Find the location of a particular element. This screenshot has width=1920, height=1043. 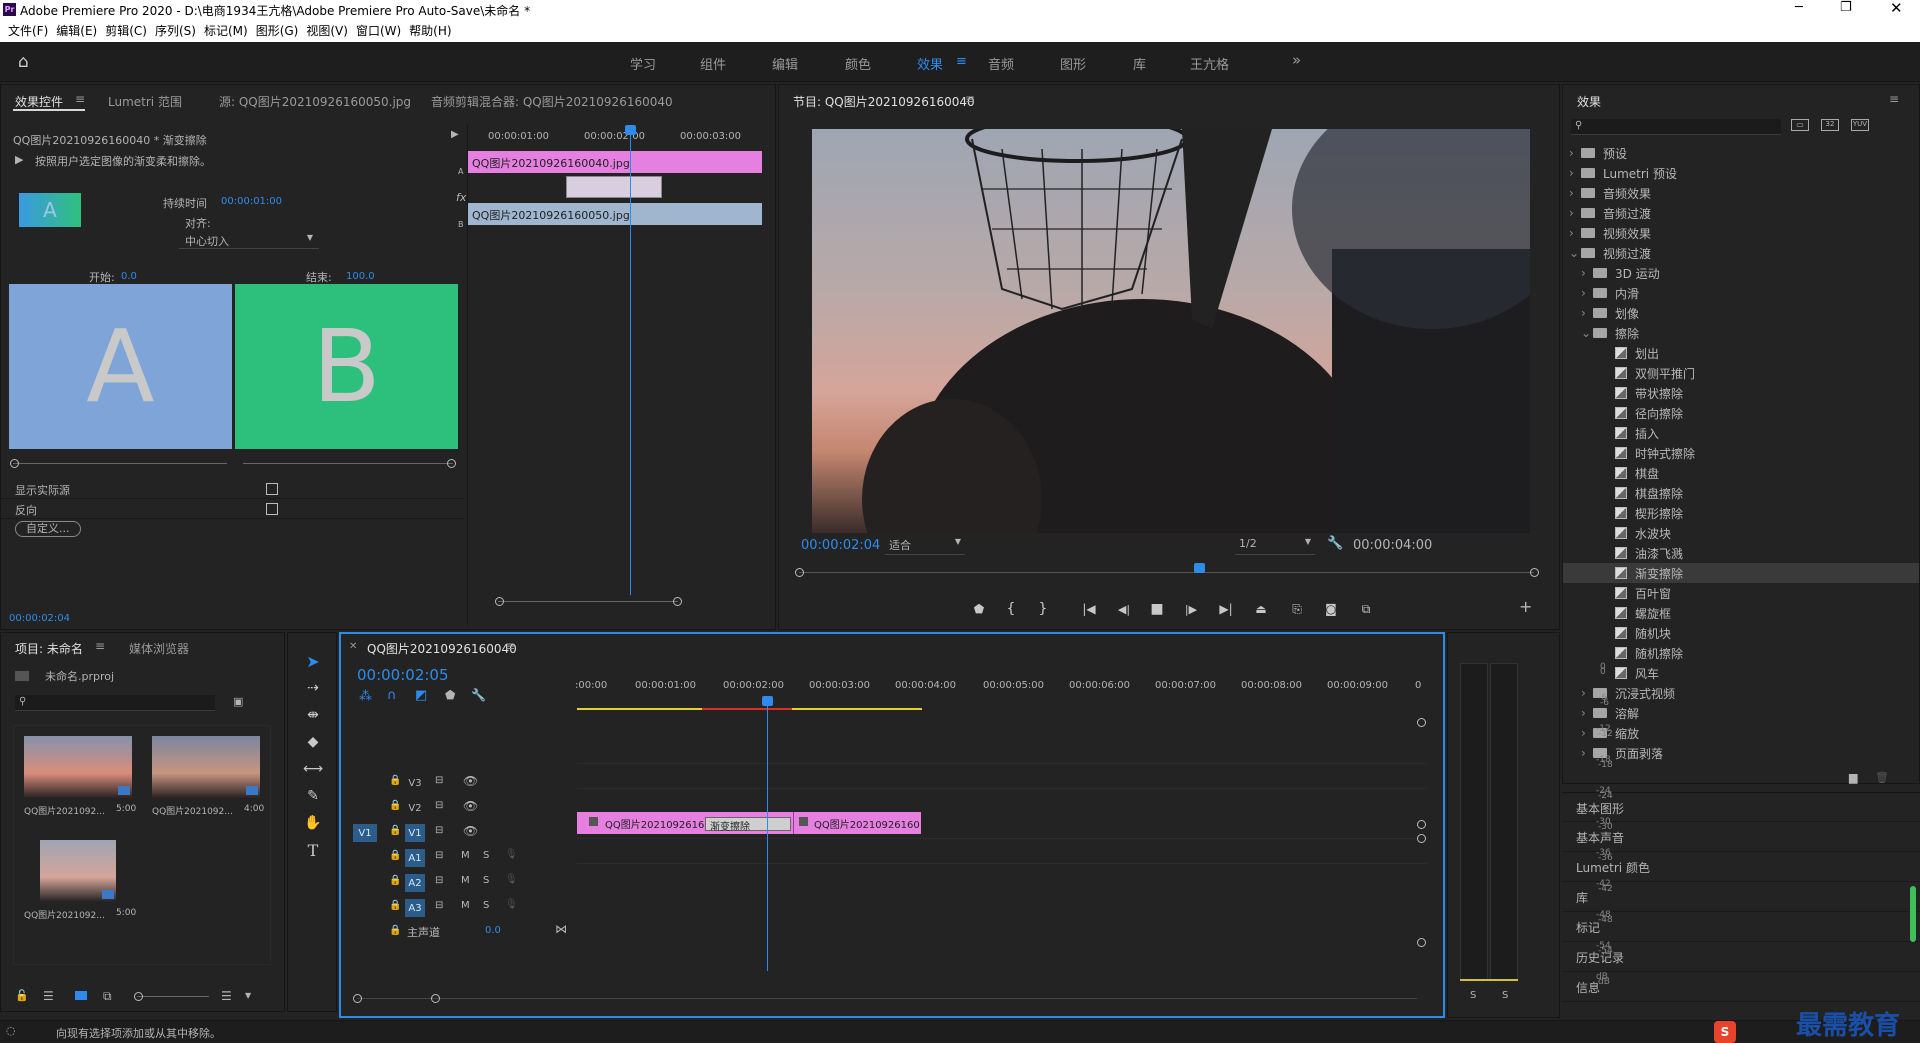

mini-scroll-handle-left is located at coordinates (499, 601).